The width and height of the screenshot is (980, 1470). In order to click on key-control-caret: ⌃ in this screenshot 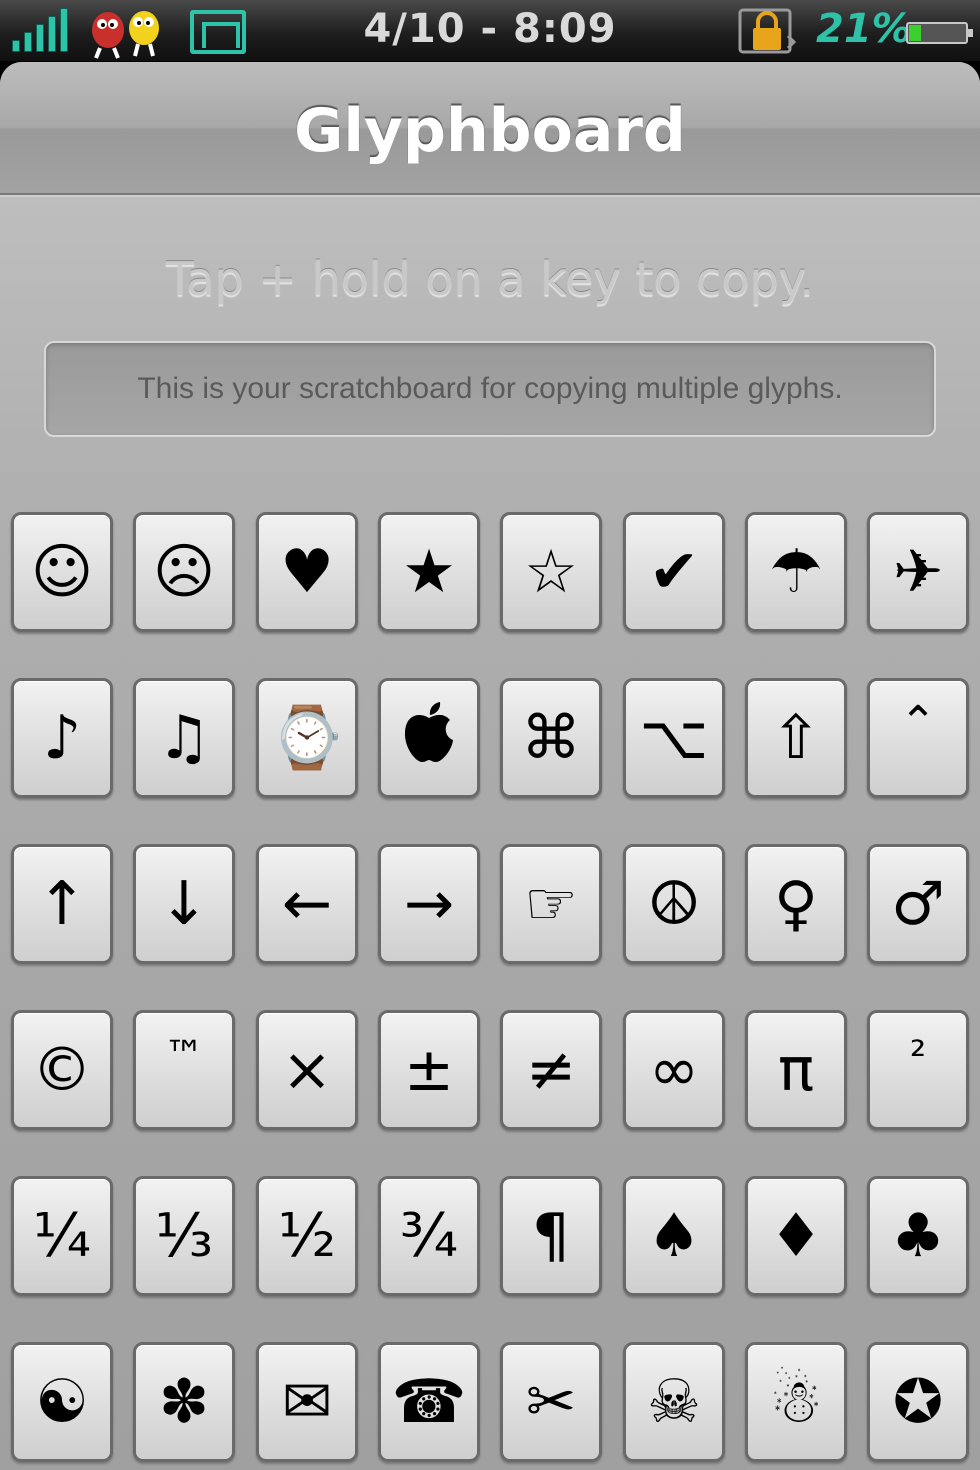, I will do `click(918, 738)`.